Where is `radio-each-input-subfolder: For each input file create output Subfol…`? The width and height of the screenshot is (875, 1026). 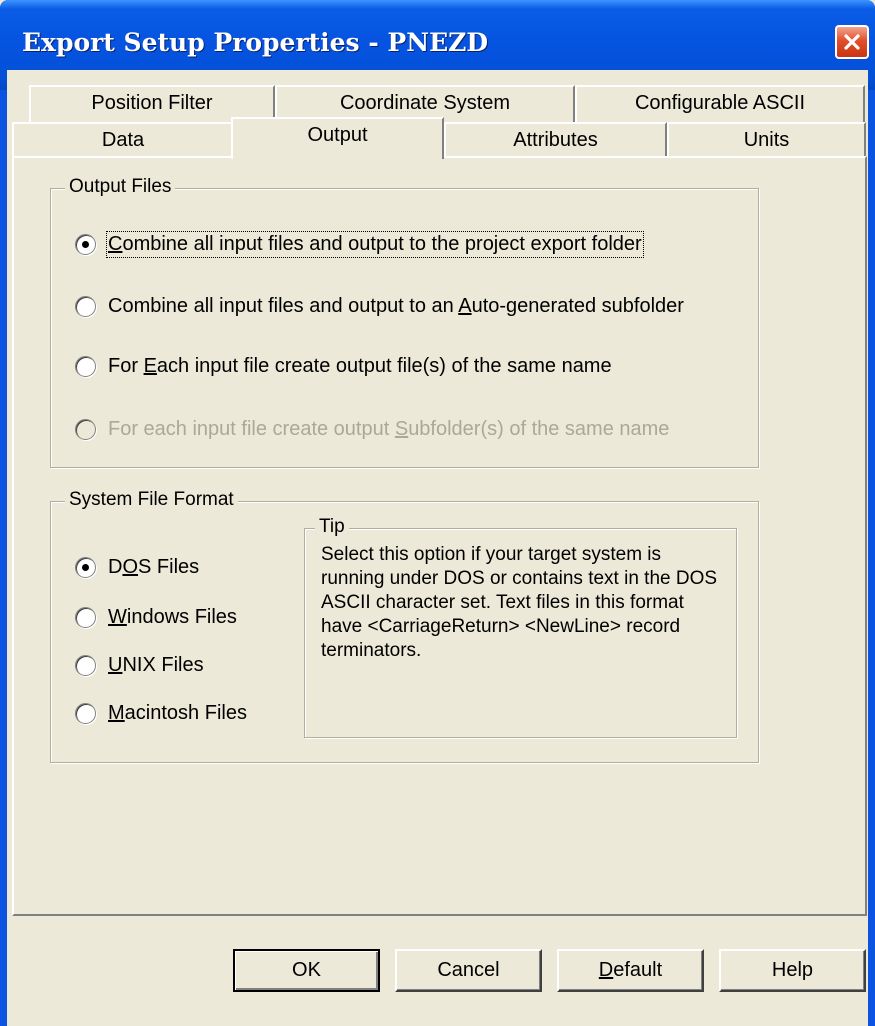
radio-each-input-subfolder: For each input file create output Subfol… is located at coordinates (372, 429).